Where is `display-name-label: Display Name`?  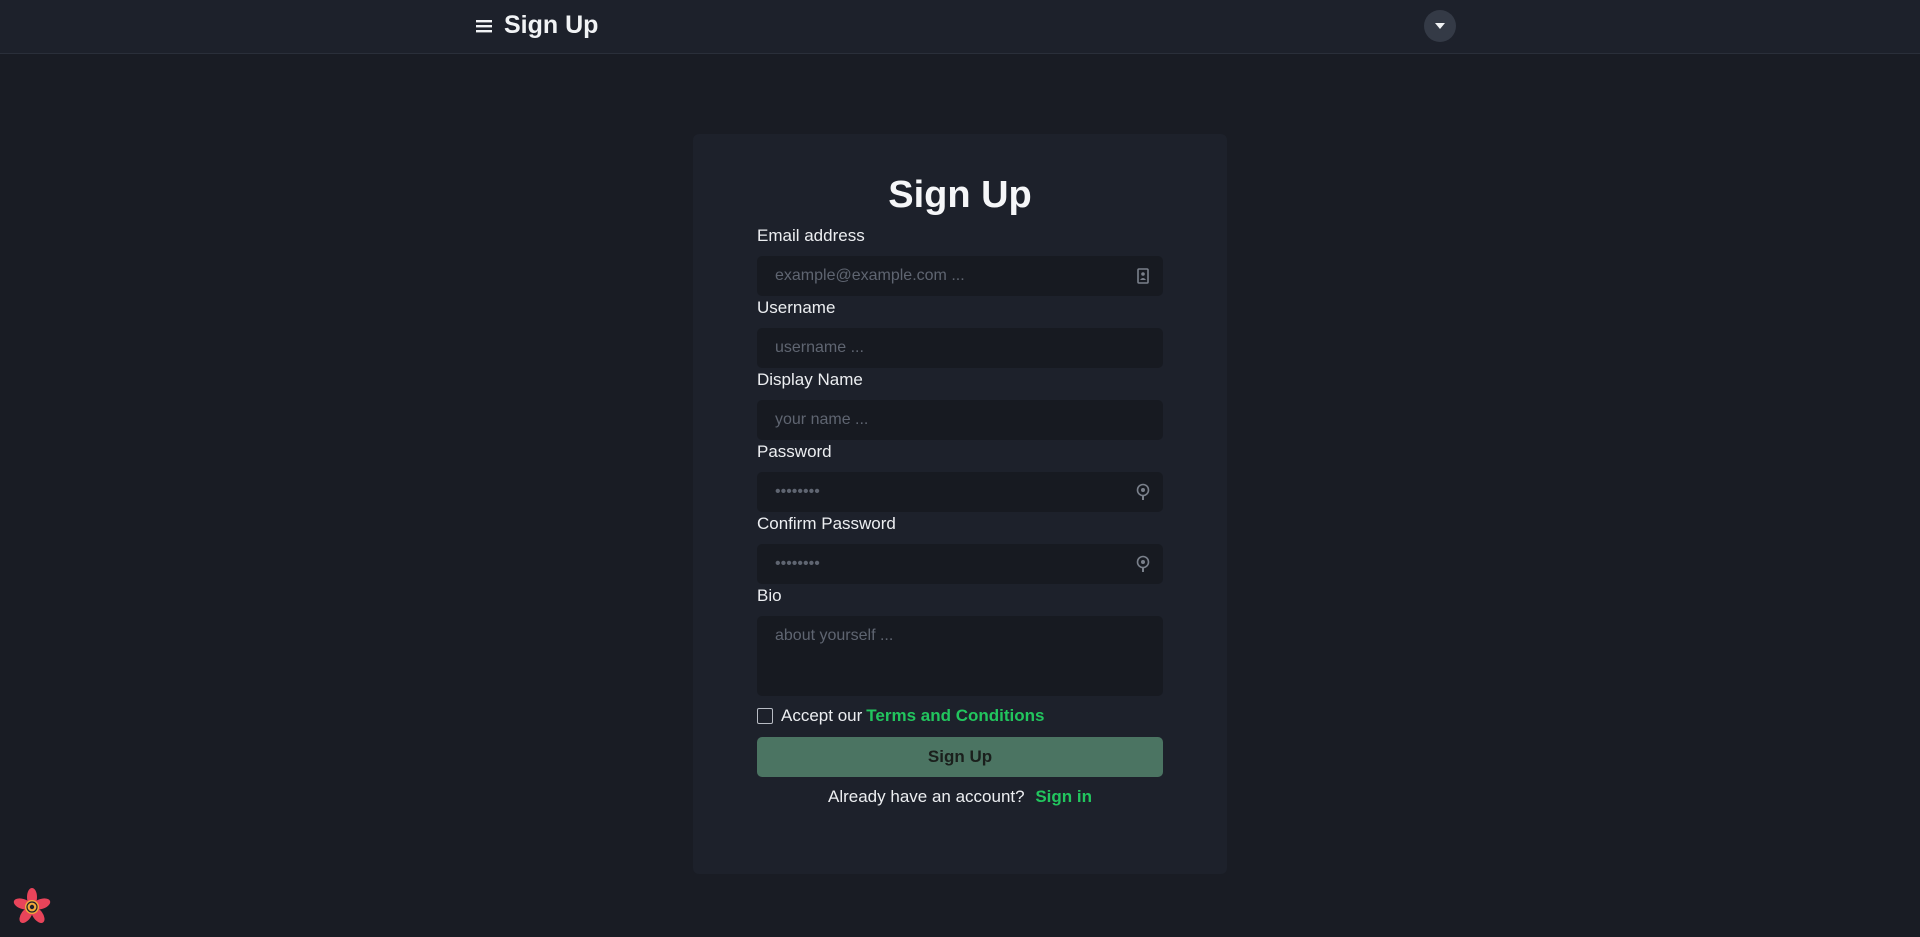
display-name-label: Display Name is located at coordinates (810, 379).